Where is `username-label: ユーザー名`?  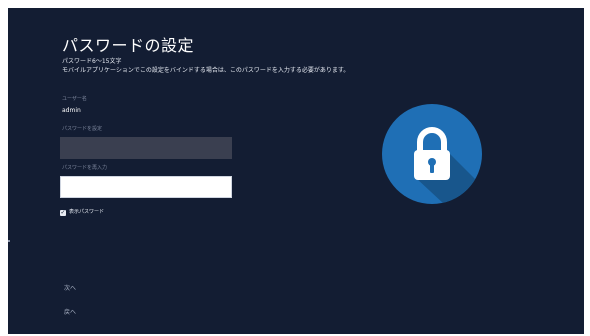 username-label: ユーザー名 is located at coordinates (74, 99).